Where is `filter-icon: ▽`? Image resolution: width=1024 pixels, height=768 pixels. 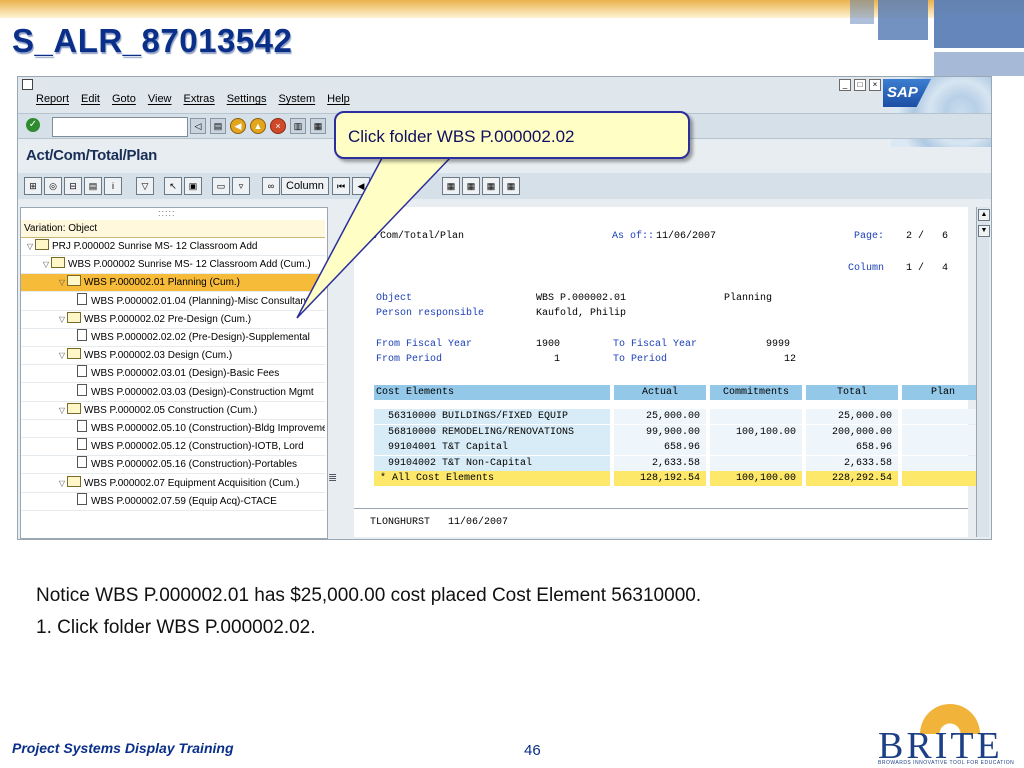 filter-icon: ▽ is located at coordinates (145, 186).